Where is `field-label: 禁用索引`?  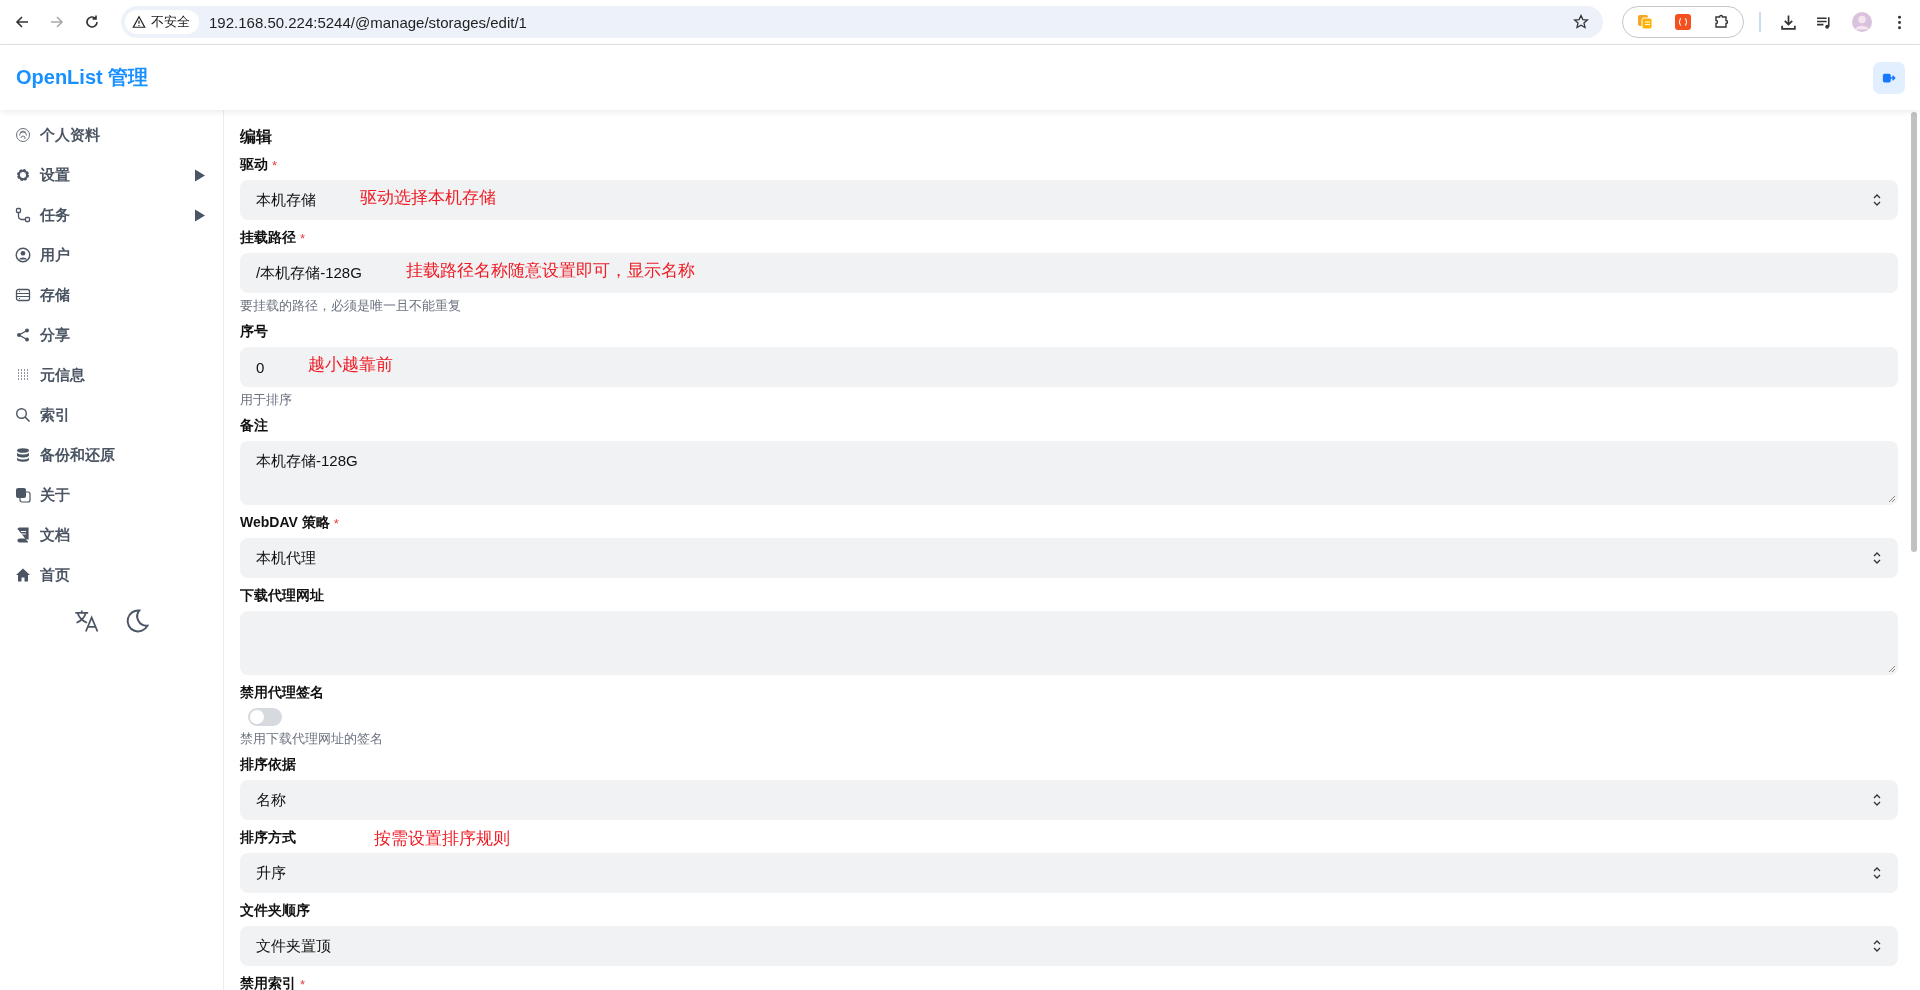 field-label: 禁用索引 is located at coordinates (268, 982).